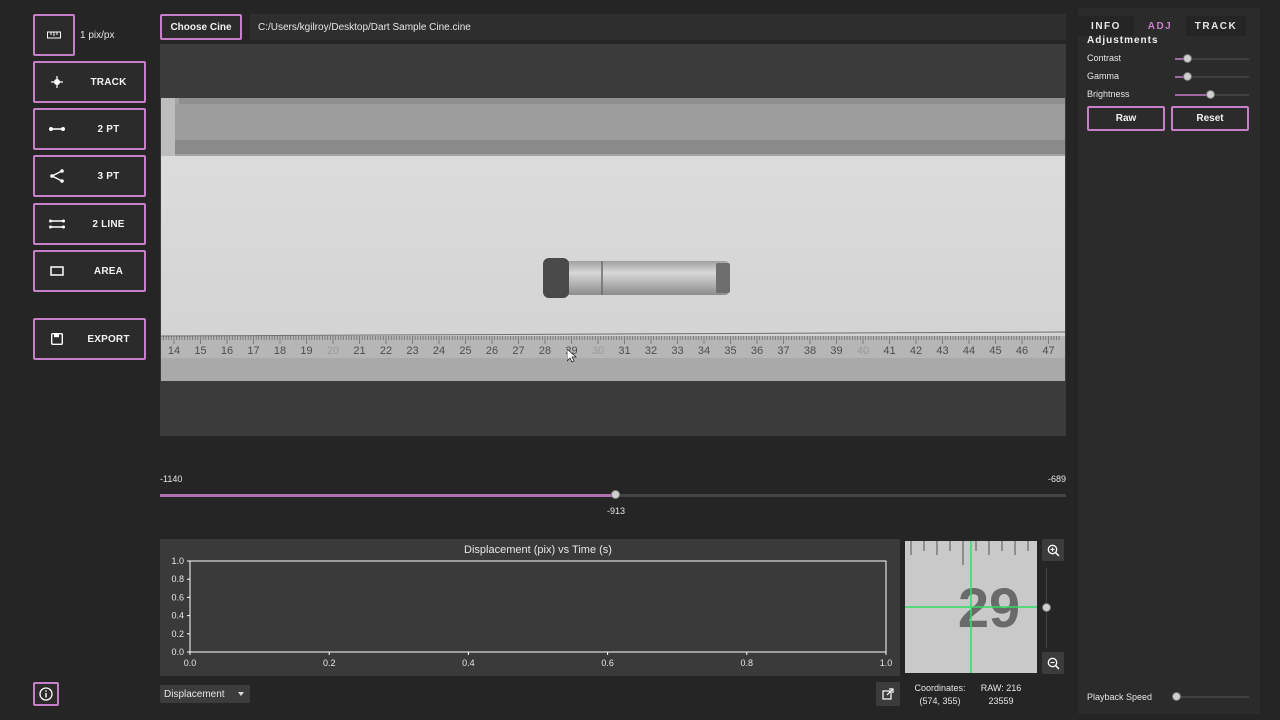 The width and height of the screenshot is (1280, 720). Describe the element at coordinates (940, 701) in the screenshot. I see `coordinates-value: (574, 355)` at that location.